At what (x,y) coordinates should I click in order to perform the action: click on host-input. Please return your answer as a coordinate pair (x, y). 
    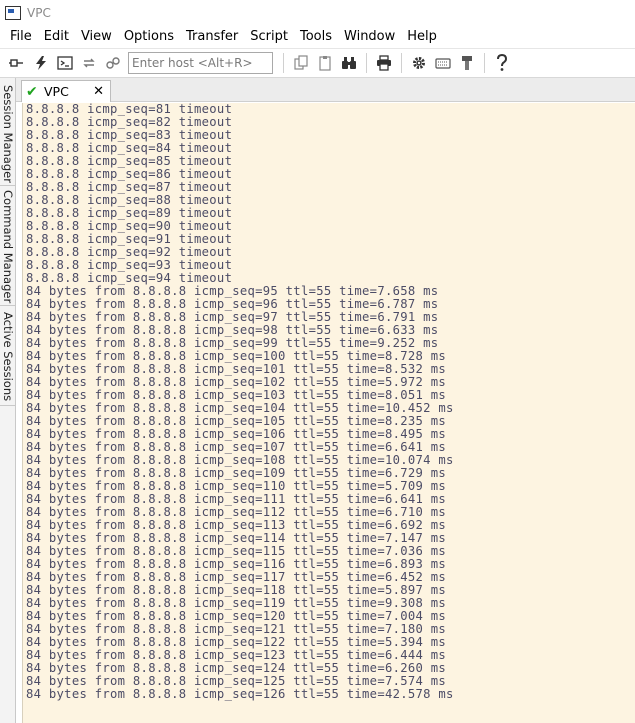
    Looking at the image, I should click on (200, 63).